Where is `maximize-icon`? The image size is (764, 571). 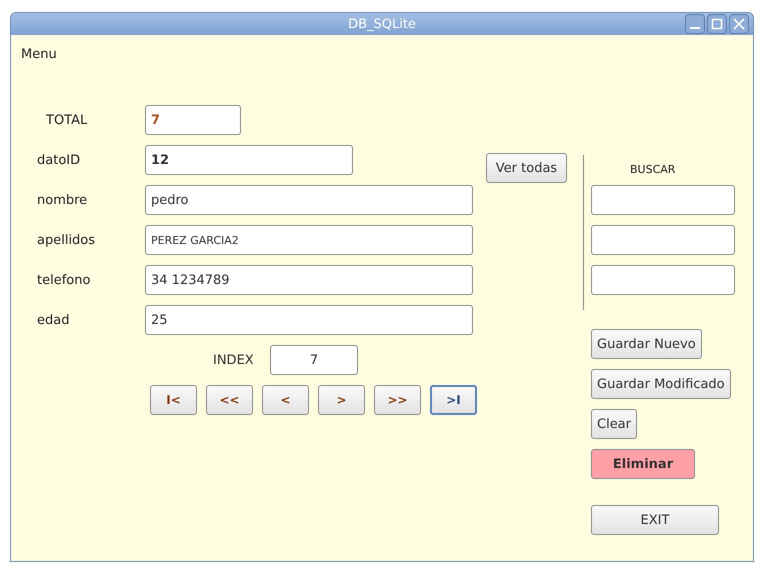
maximize-icon is located at coordinates (717, 24).